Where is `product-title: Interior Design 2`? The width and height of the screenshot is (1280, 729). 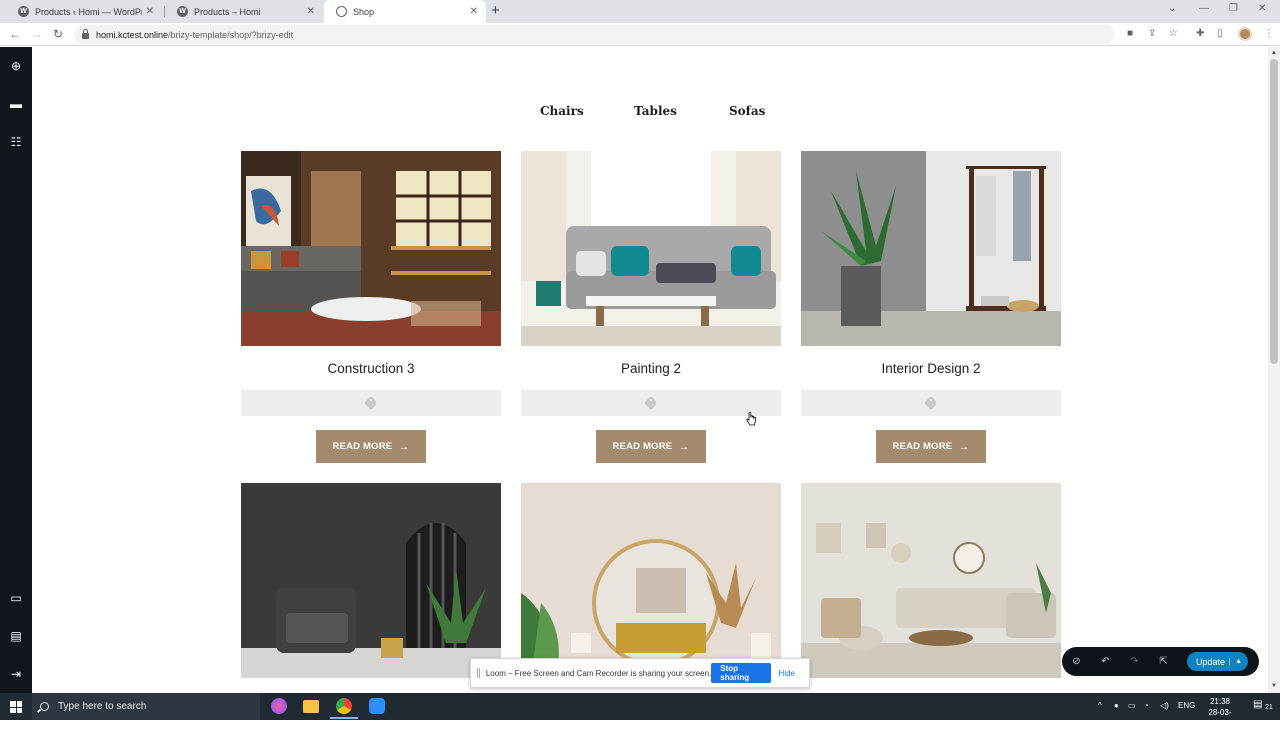 product-title: Interior Design 2 is located at coordinates (931, 371).